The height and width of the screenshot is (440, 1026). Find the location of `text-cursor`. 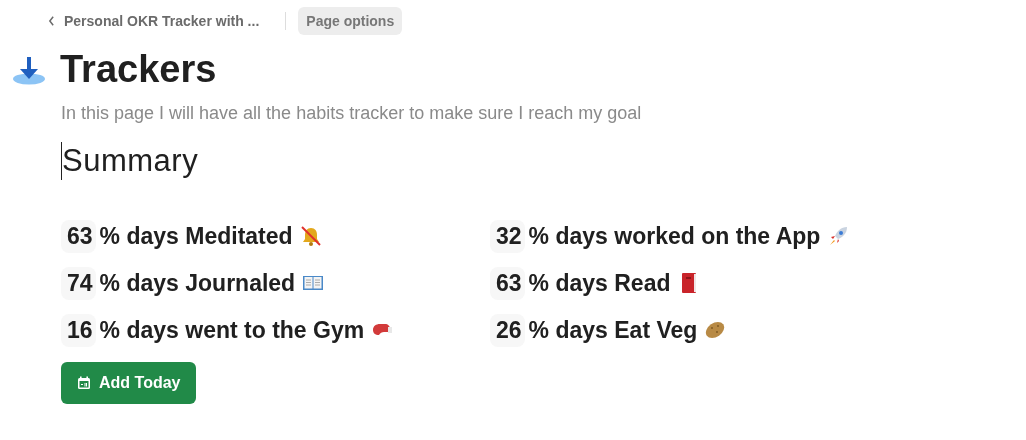

text-cursor is located at coordinates (61, 161).